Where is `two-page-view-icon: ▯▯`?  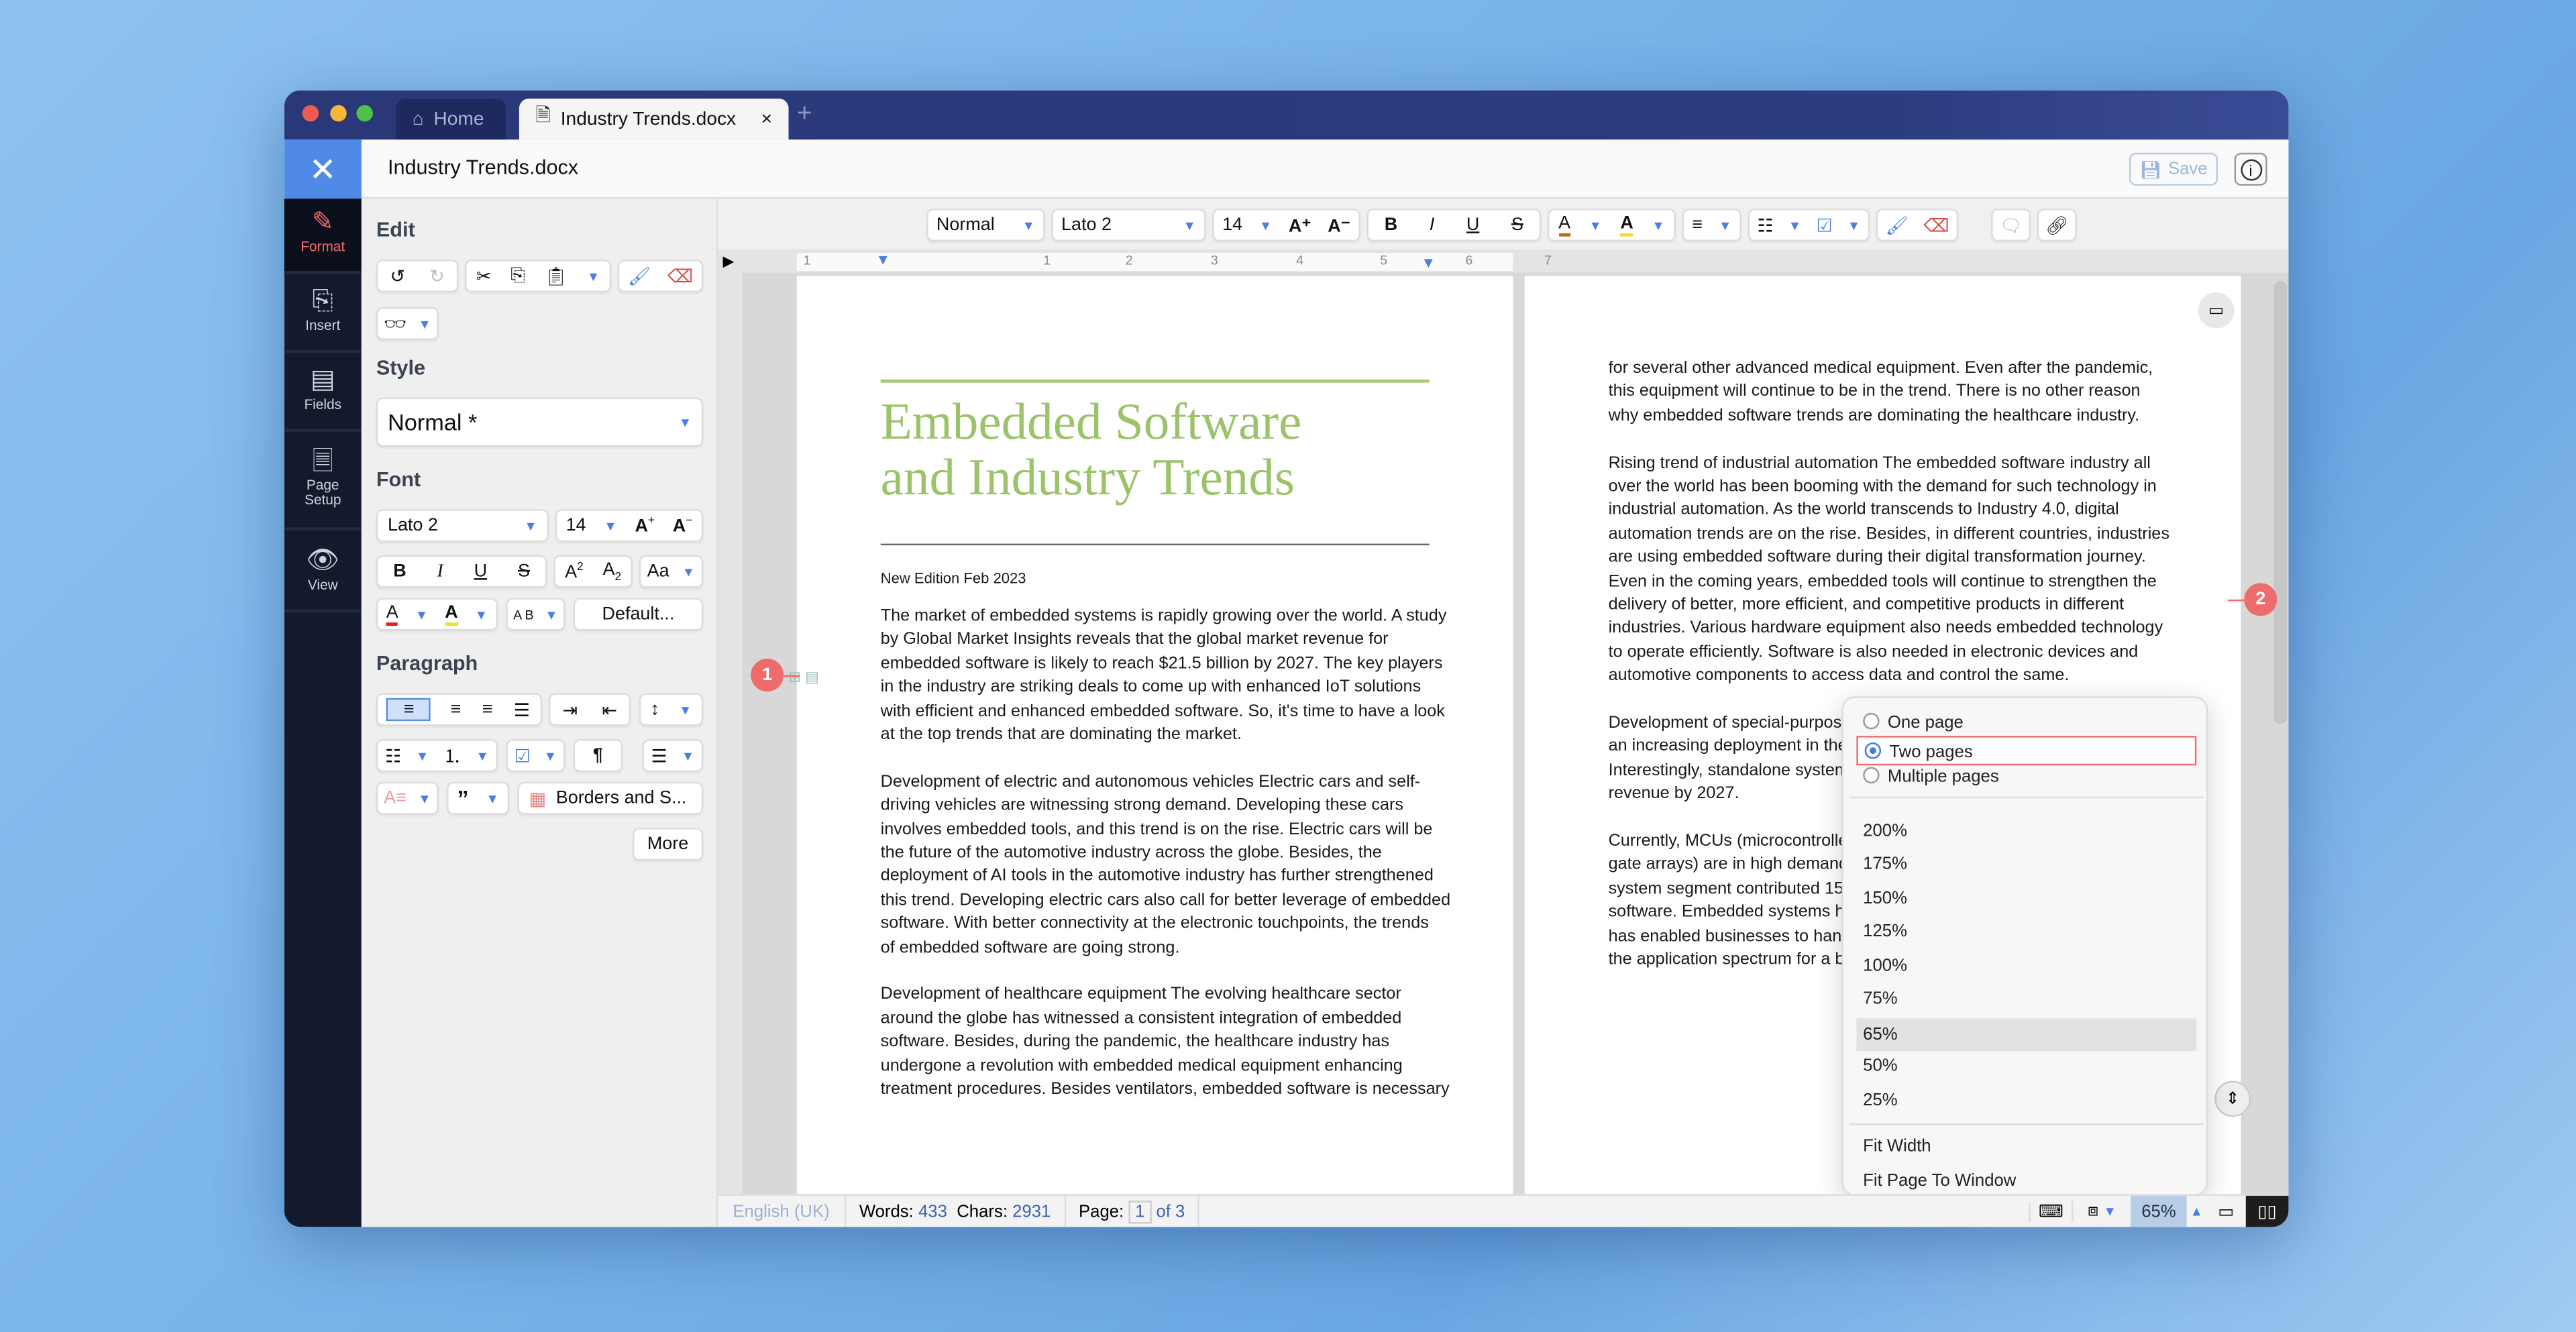 two-page-view-icon: ▯▯ is located at coordinates (2267, 1211).